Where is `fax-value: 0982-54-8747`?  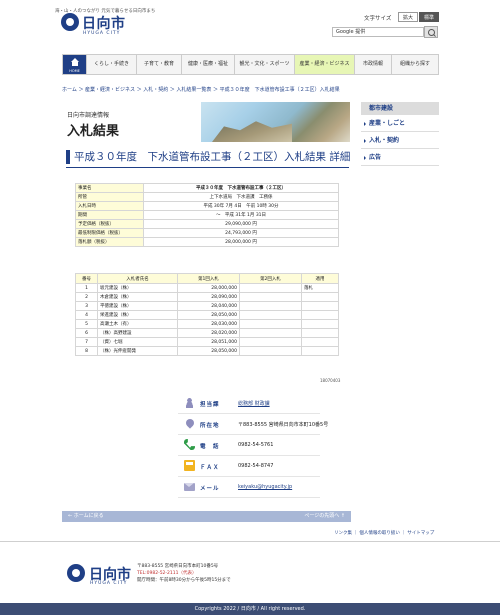 fax-value: 0982-54-8747 is located at coordinates (256, 466).